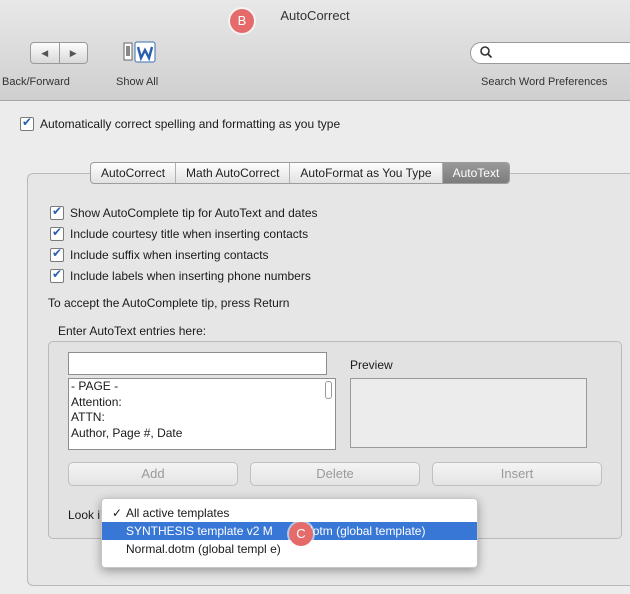 The height and width of the screenshot is (594, 630). Describe the element at coordinates (233, 173) in the screenshot. I see `tab-math-autocorrect: Math AutoCorrect` at that location.